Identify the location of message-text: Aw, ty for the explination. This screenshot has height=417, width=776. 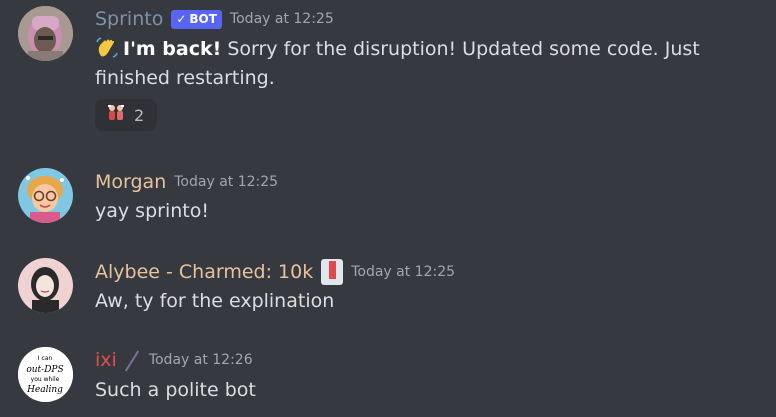
(215, 301).